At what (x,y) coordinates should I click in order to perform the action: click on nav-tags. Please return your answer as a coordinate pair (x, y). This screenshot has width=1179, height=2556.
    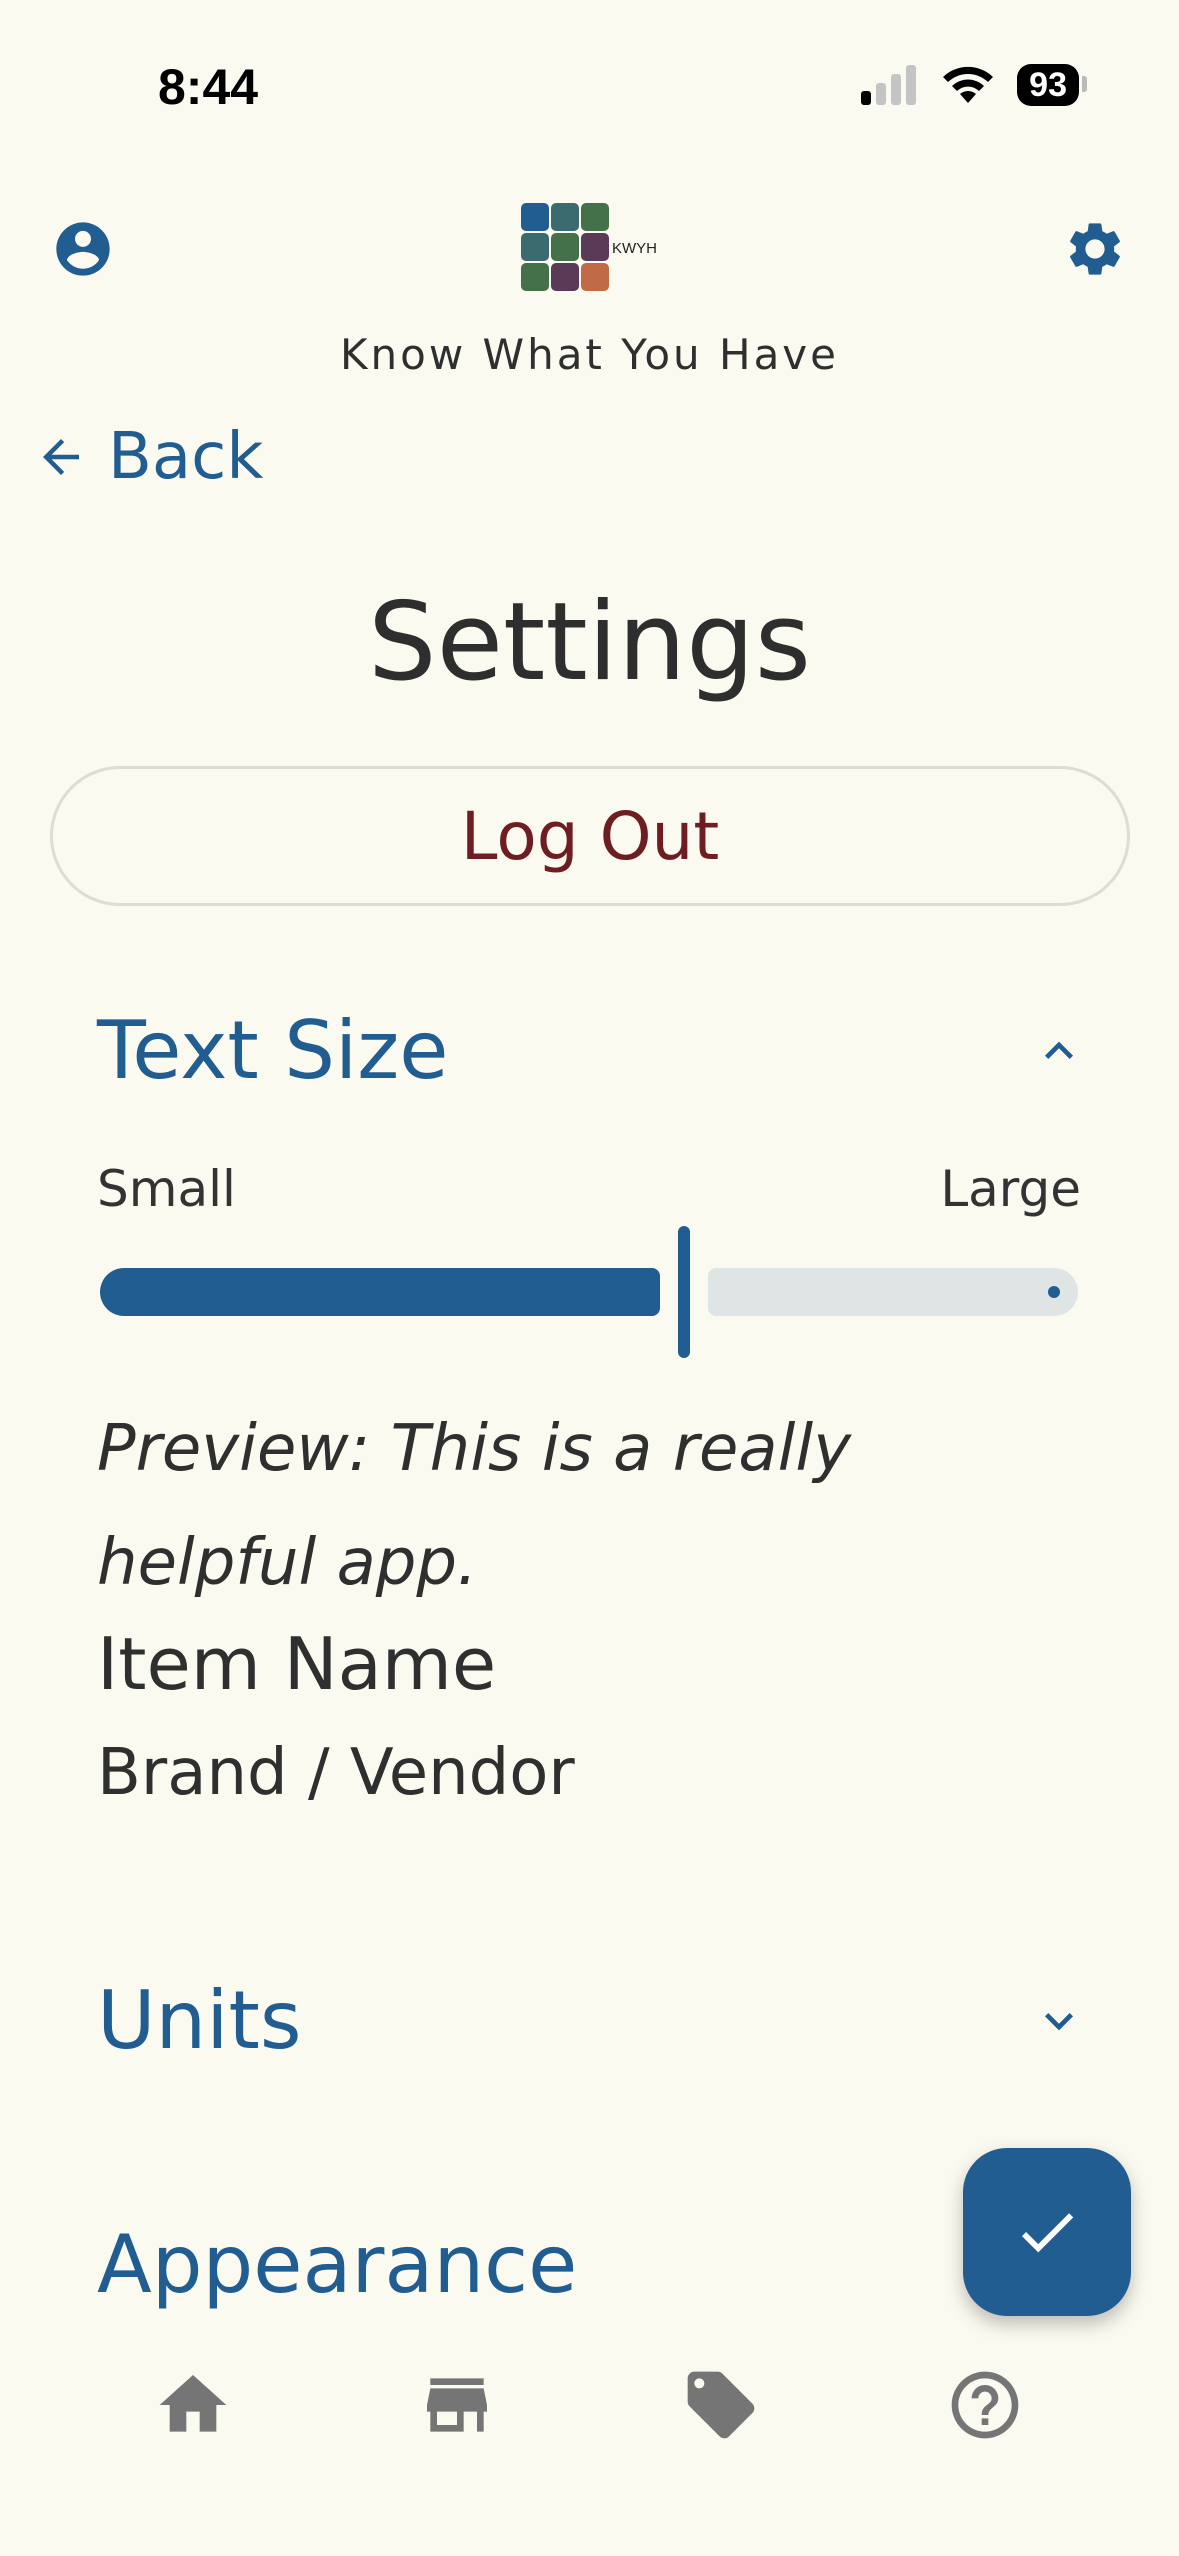
    Looking at the image, I should click on (721, 2405).